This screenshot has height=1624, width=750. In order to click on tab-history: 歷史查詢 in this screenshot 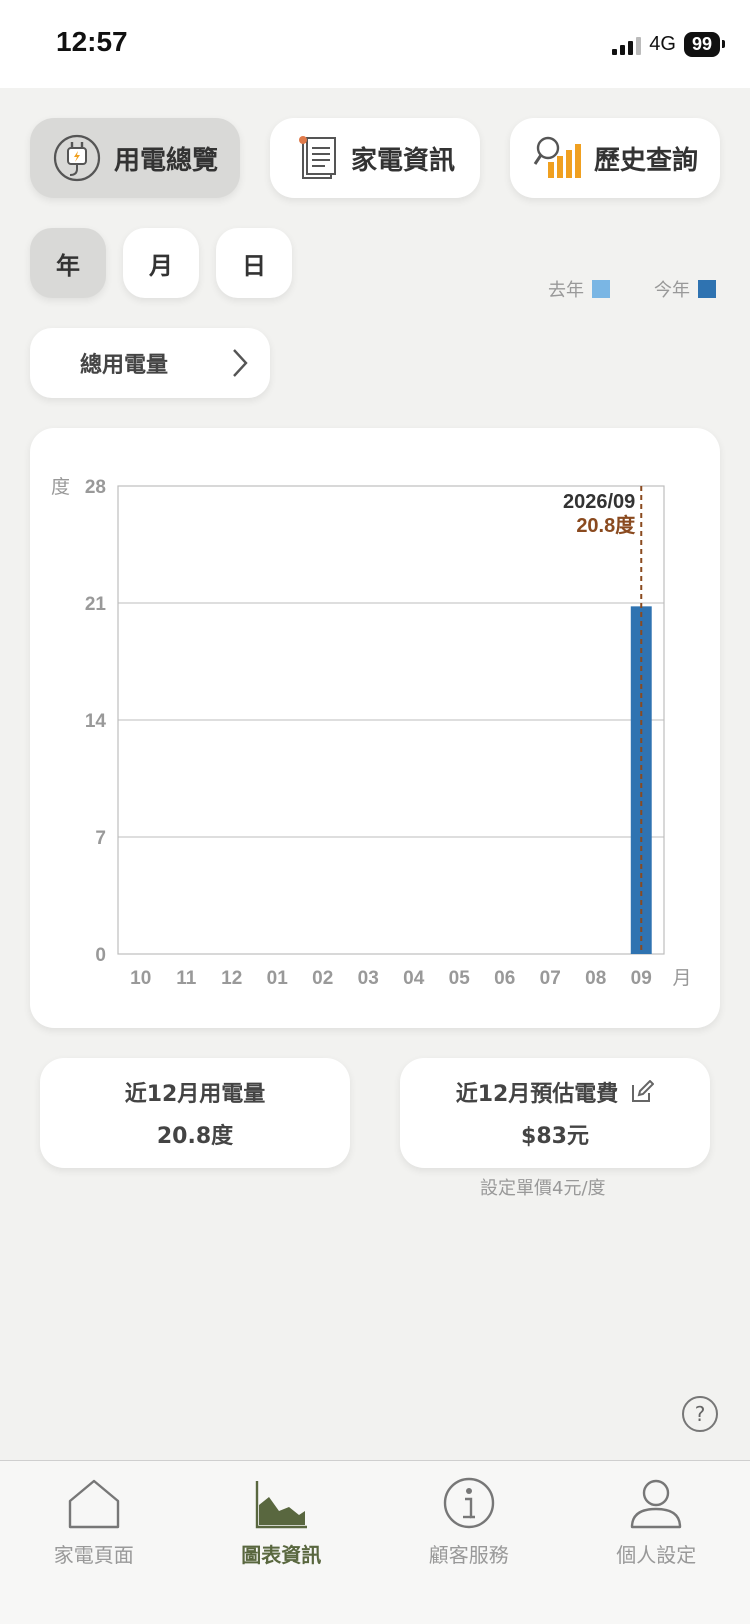, I will do `click(615, 158)`.